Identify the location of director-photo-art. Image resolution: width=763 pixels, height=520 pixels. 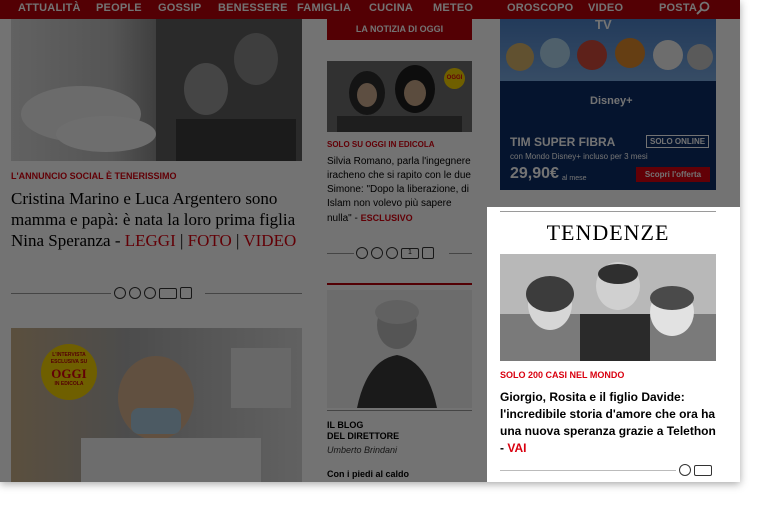
(397, 354).